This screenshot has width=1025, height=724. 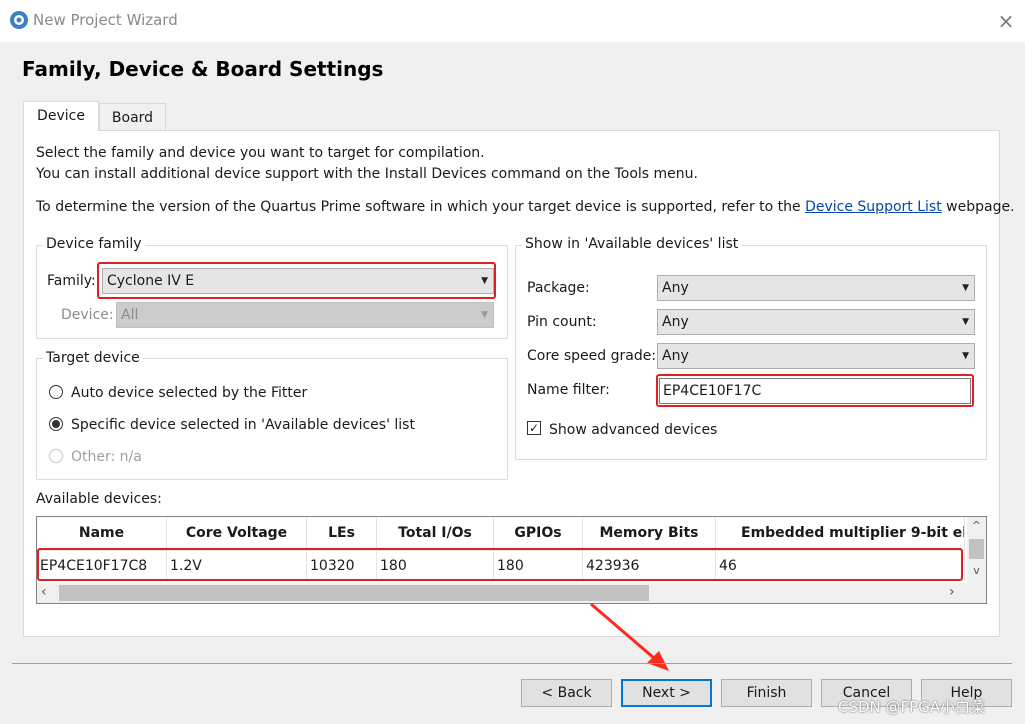 What do you see at coordinates (666, 693) in the screenshot?
I see `next-button: Next >` at bounding box center [666, 693].